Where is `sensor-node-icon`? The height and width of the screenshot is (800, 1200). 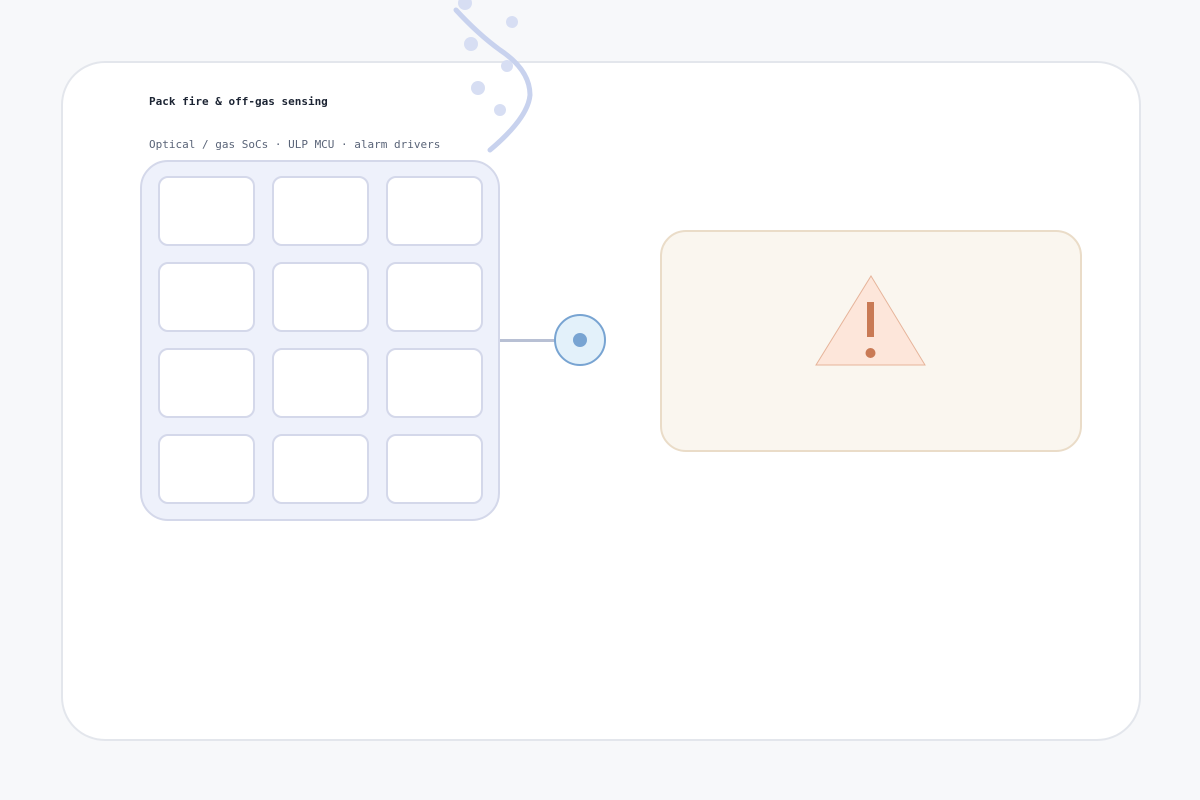
sensor-node-icon is located at coordinates (580, 340).